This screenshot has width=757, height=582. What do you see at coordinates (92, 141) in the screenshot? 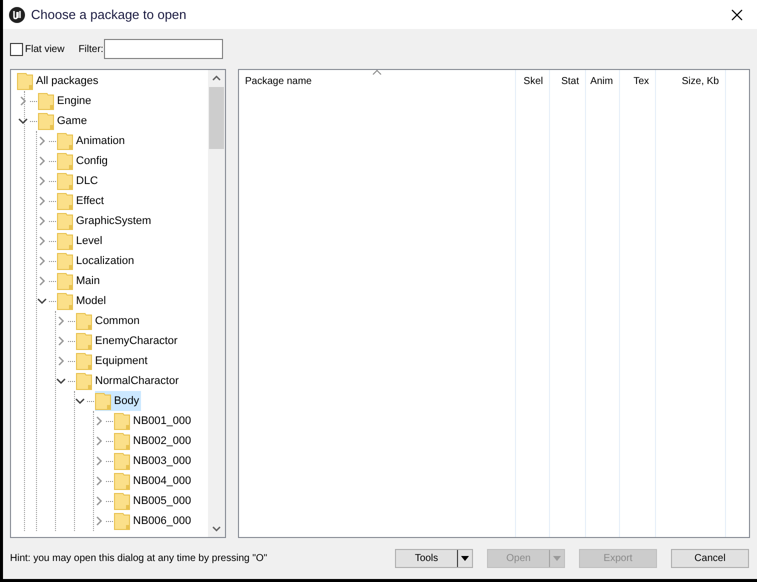
I see `tree-item: Animation` at bounding box center [92, 141].